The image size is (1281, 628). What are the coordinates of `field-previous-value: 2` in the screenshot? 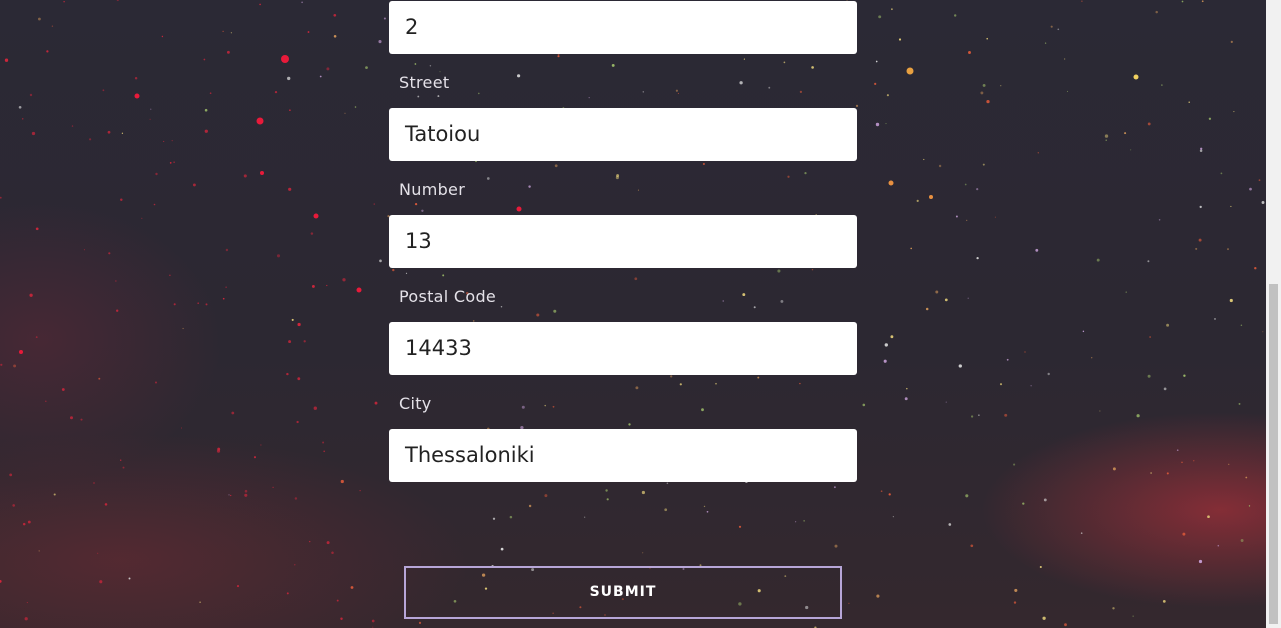 It's located at (623, 27).